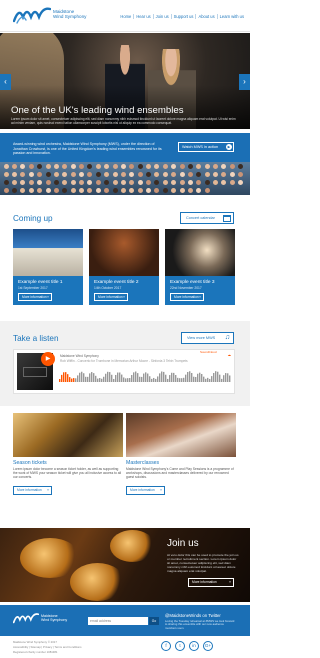  Describe the element at coordinates (154, 621) in the screenshot. I see `newsletter-go-button: Go` at that location.